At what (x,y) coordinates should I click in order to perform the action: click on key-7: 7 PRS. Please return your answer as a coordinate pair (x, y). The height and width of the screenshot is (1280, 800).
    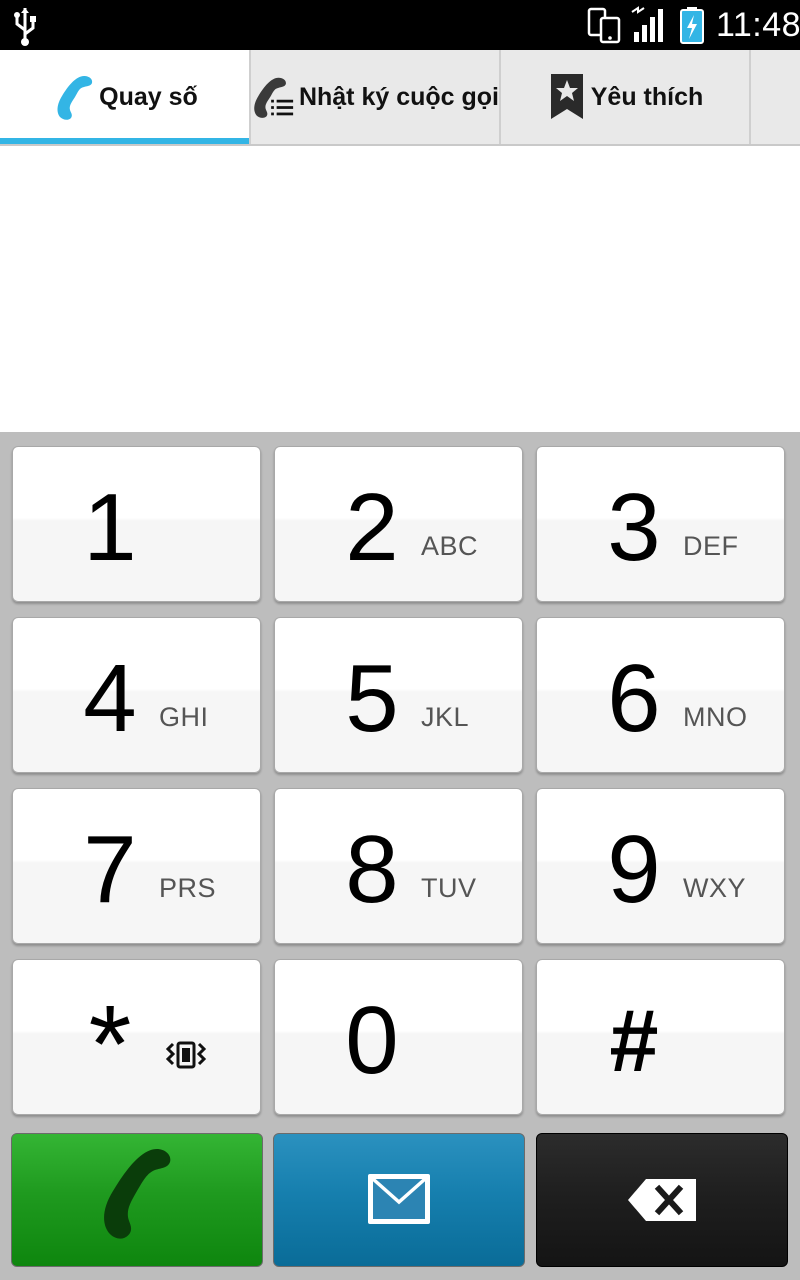
    Looking at the image, I should click on (136, 866).